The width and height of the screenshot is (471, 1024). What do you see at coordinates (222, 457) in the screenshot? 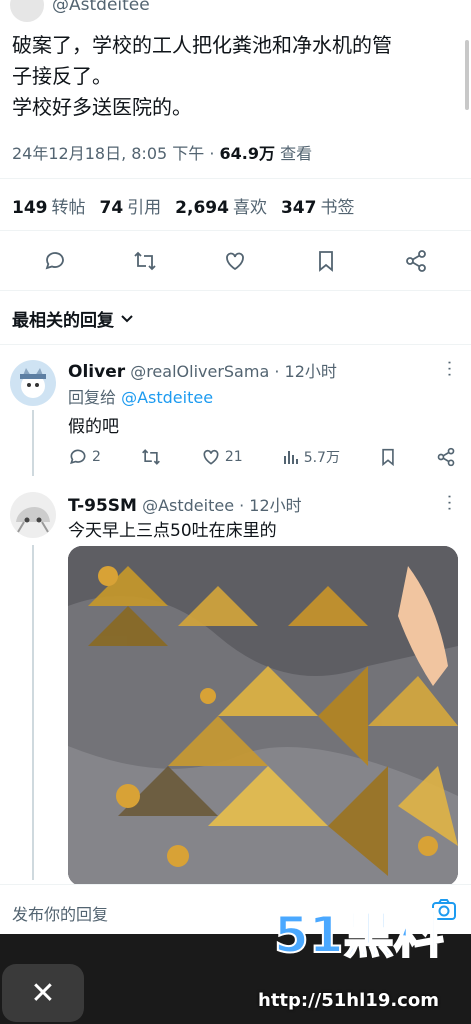
I see `like-button: 21` at bounding box center [222, 457].